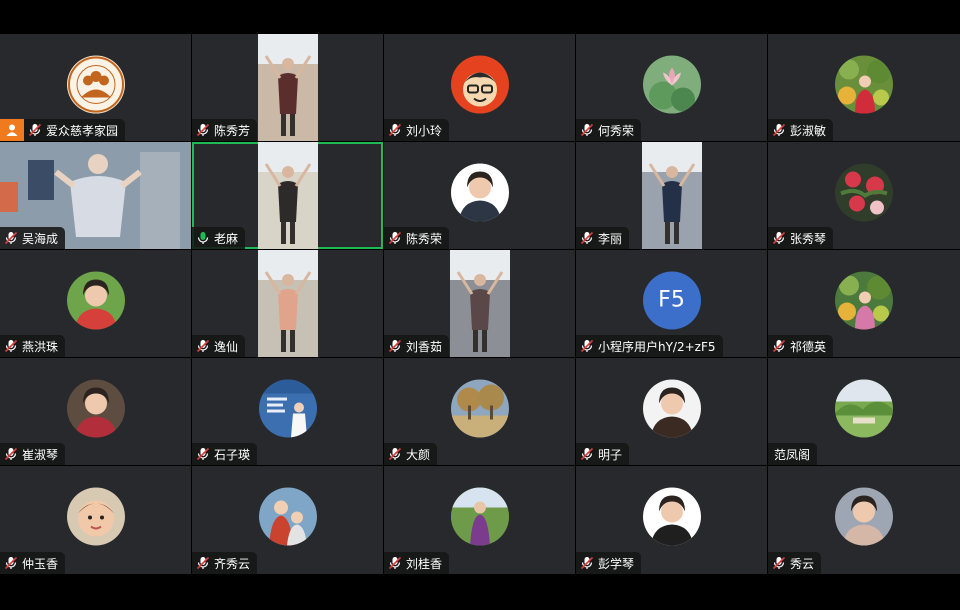  I want to click on participant-name-label: 燕洪珠, so click(33, 346).